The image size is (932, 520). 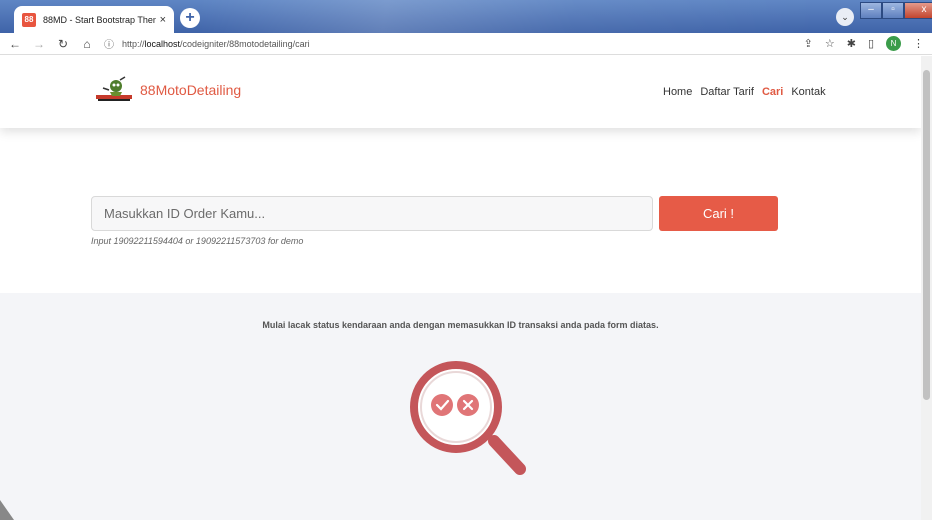 What do you see at coordinates (718, 213) in the screenshot?
I see `search-button: Cari !` at bounding box center [718, 213].